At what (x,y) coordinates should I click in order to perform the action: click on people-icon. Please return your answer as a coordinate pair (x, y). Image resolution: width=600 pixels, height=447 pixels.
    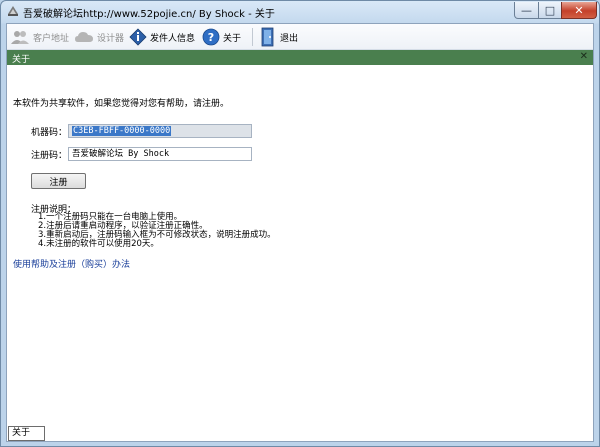
    Looking at the image, I should click on (20, 37).